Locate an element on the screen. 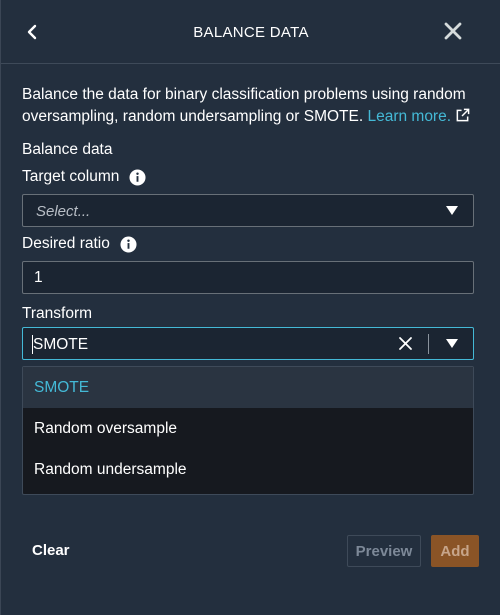  dropdown-option-smote: SMOTE is located at coordinates (248, 387).